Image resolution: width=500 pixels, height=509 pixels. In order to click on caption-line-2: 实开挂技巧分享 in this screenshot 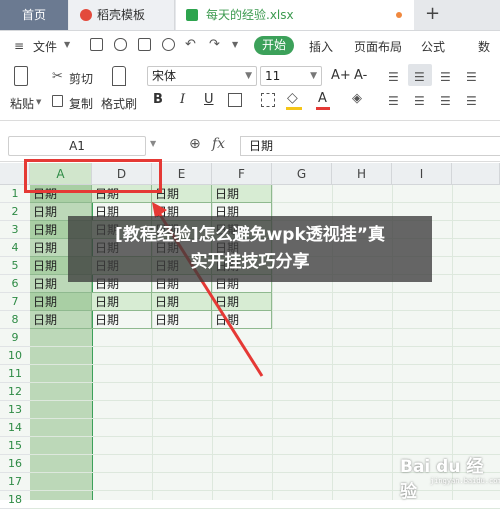, I will do `click(250, 262)`.